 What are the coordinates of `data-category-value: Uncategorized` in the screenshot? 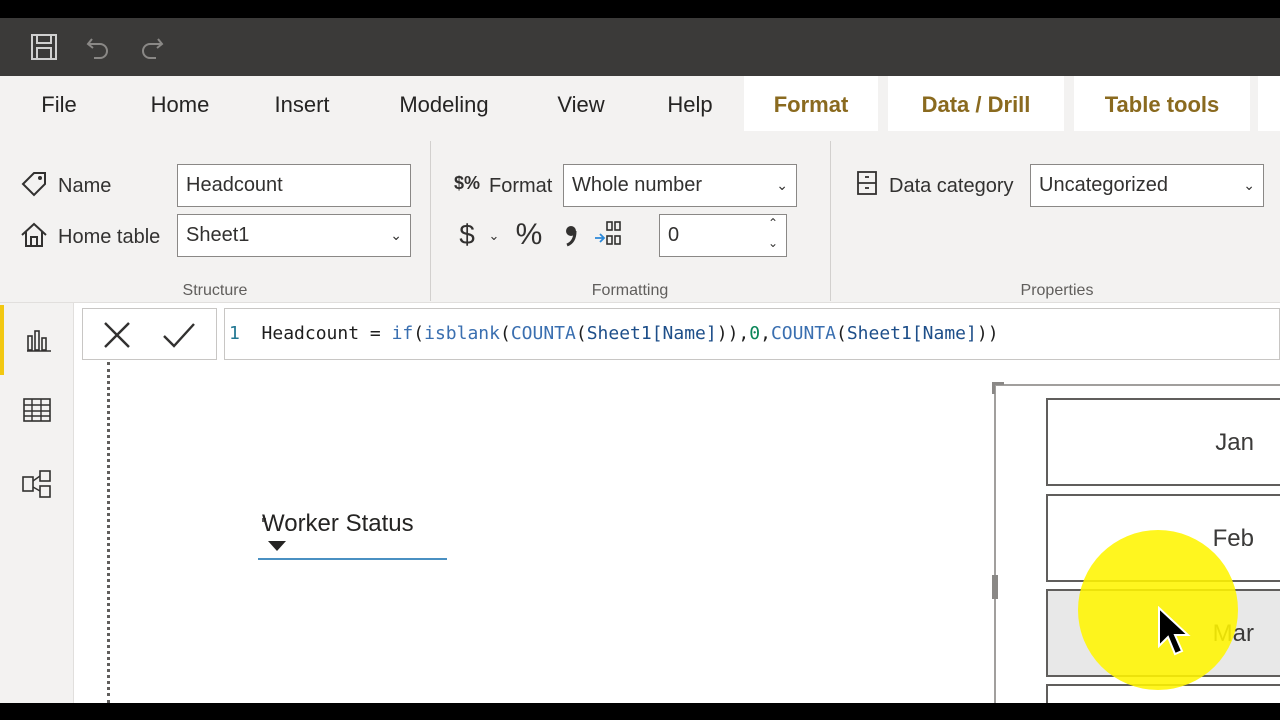 It's located at (1103, 185).